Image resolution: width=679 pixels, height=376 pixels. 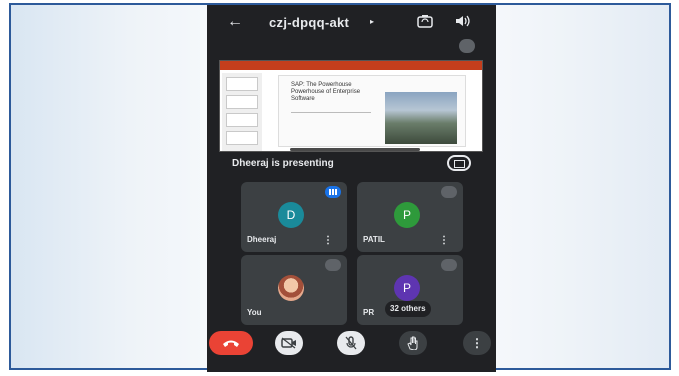 I want to click on end-call-button, so click(x=231, y=343).